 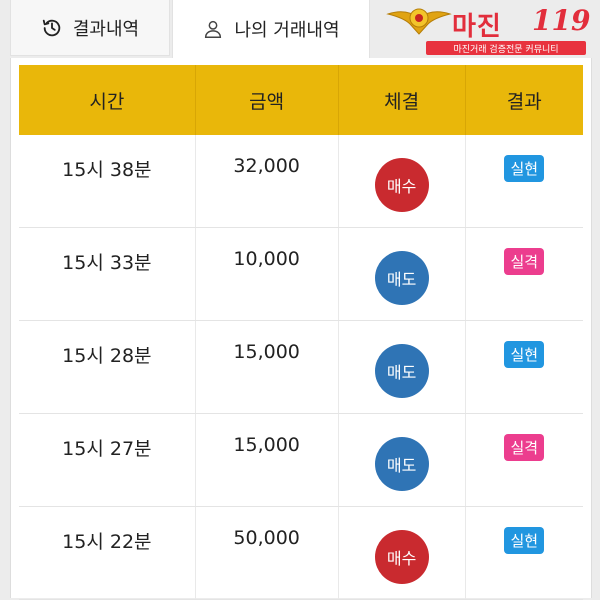 What do you see at coordinates (267, 100) in the screenshot?
I see `column-header-amount: 금액` at bounding box center [267, 100].